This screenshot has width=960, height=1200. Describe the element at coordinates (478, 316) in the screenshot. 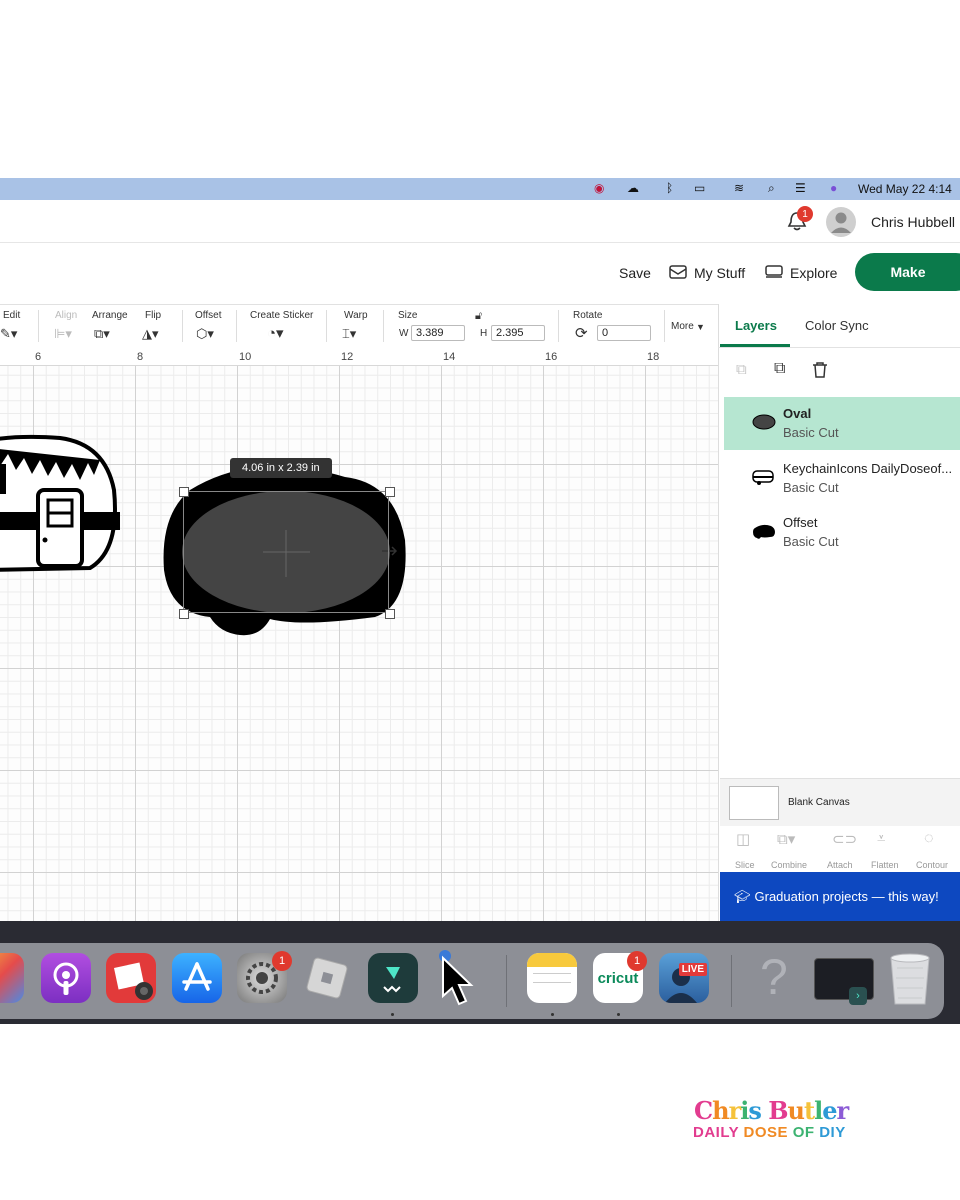

I see `lock-proportions-icon: 🔓︎` at that location.